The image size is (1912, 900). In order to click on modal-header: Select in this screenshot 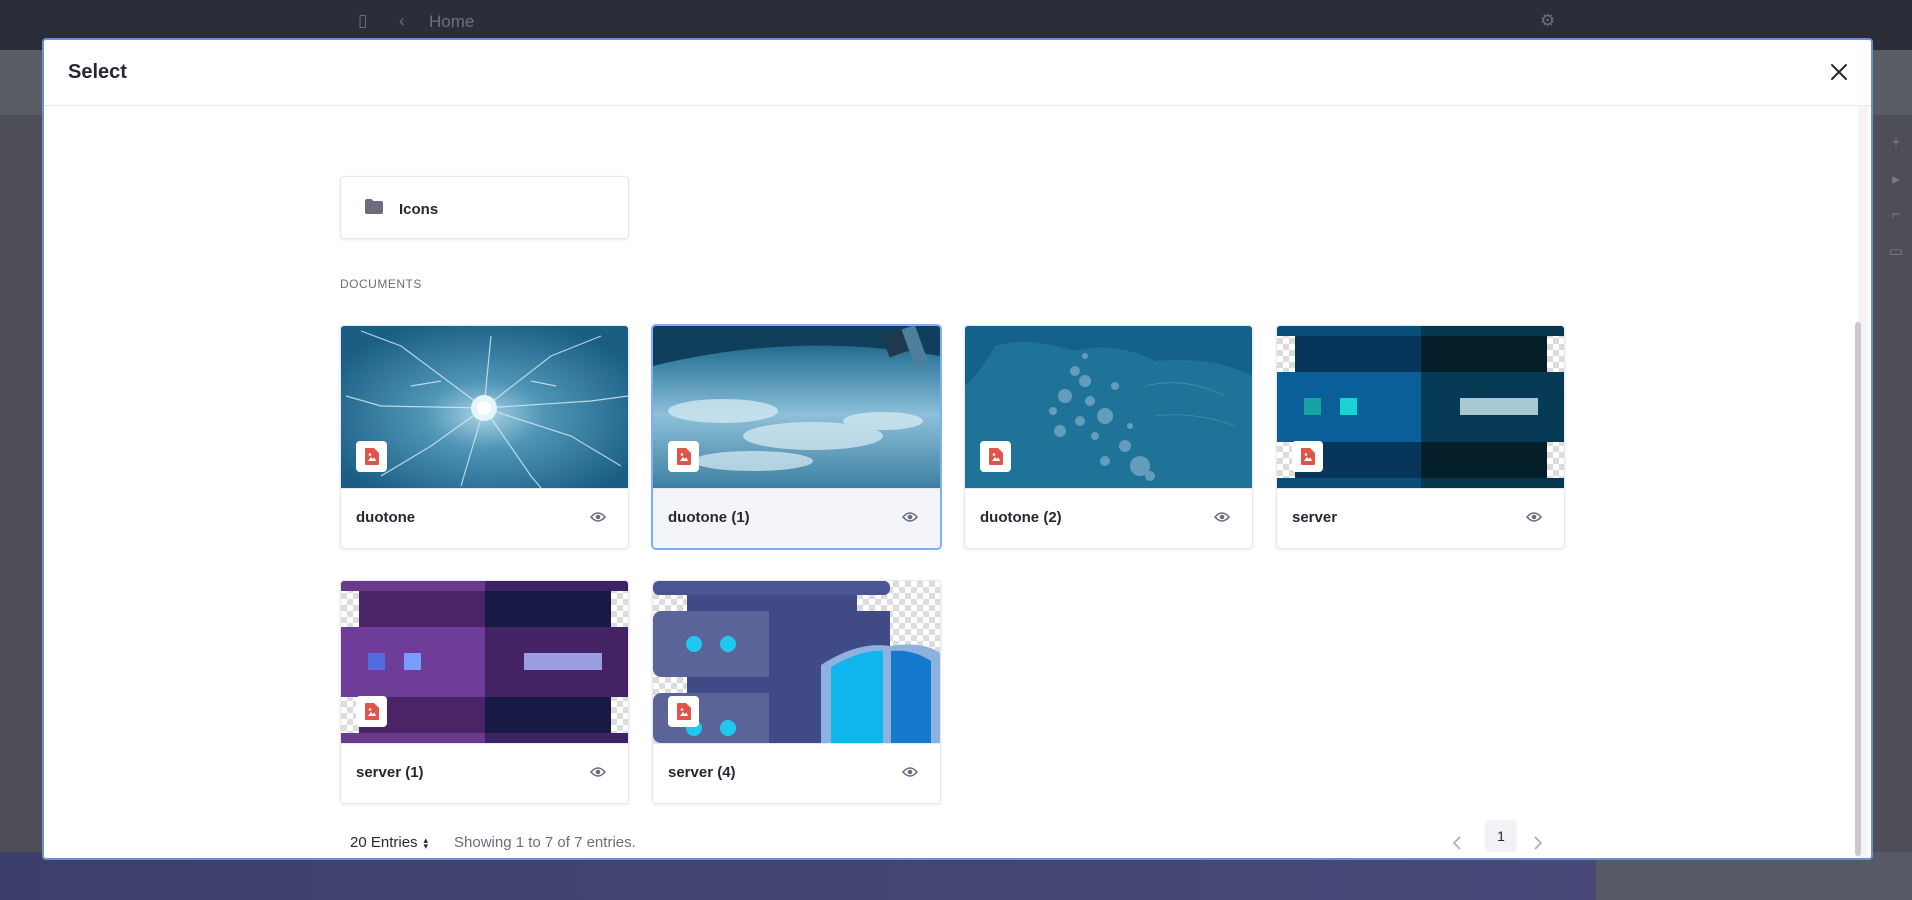, I will do `click(957, 73)`.